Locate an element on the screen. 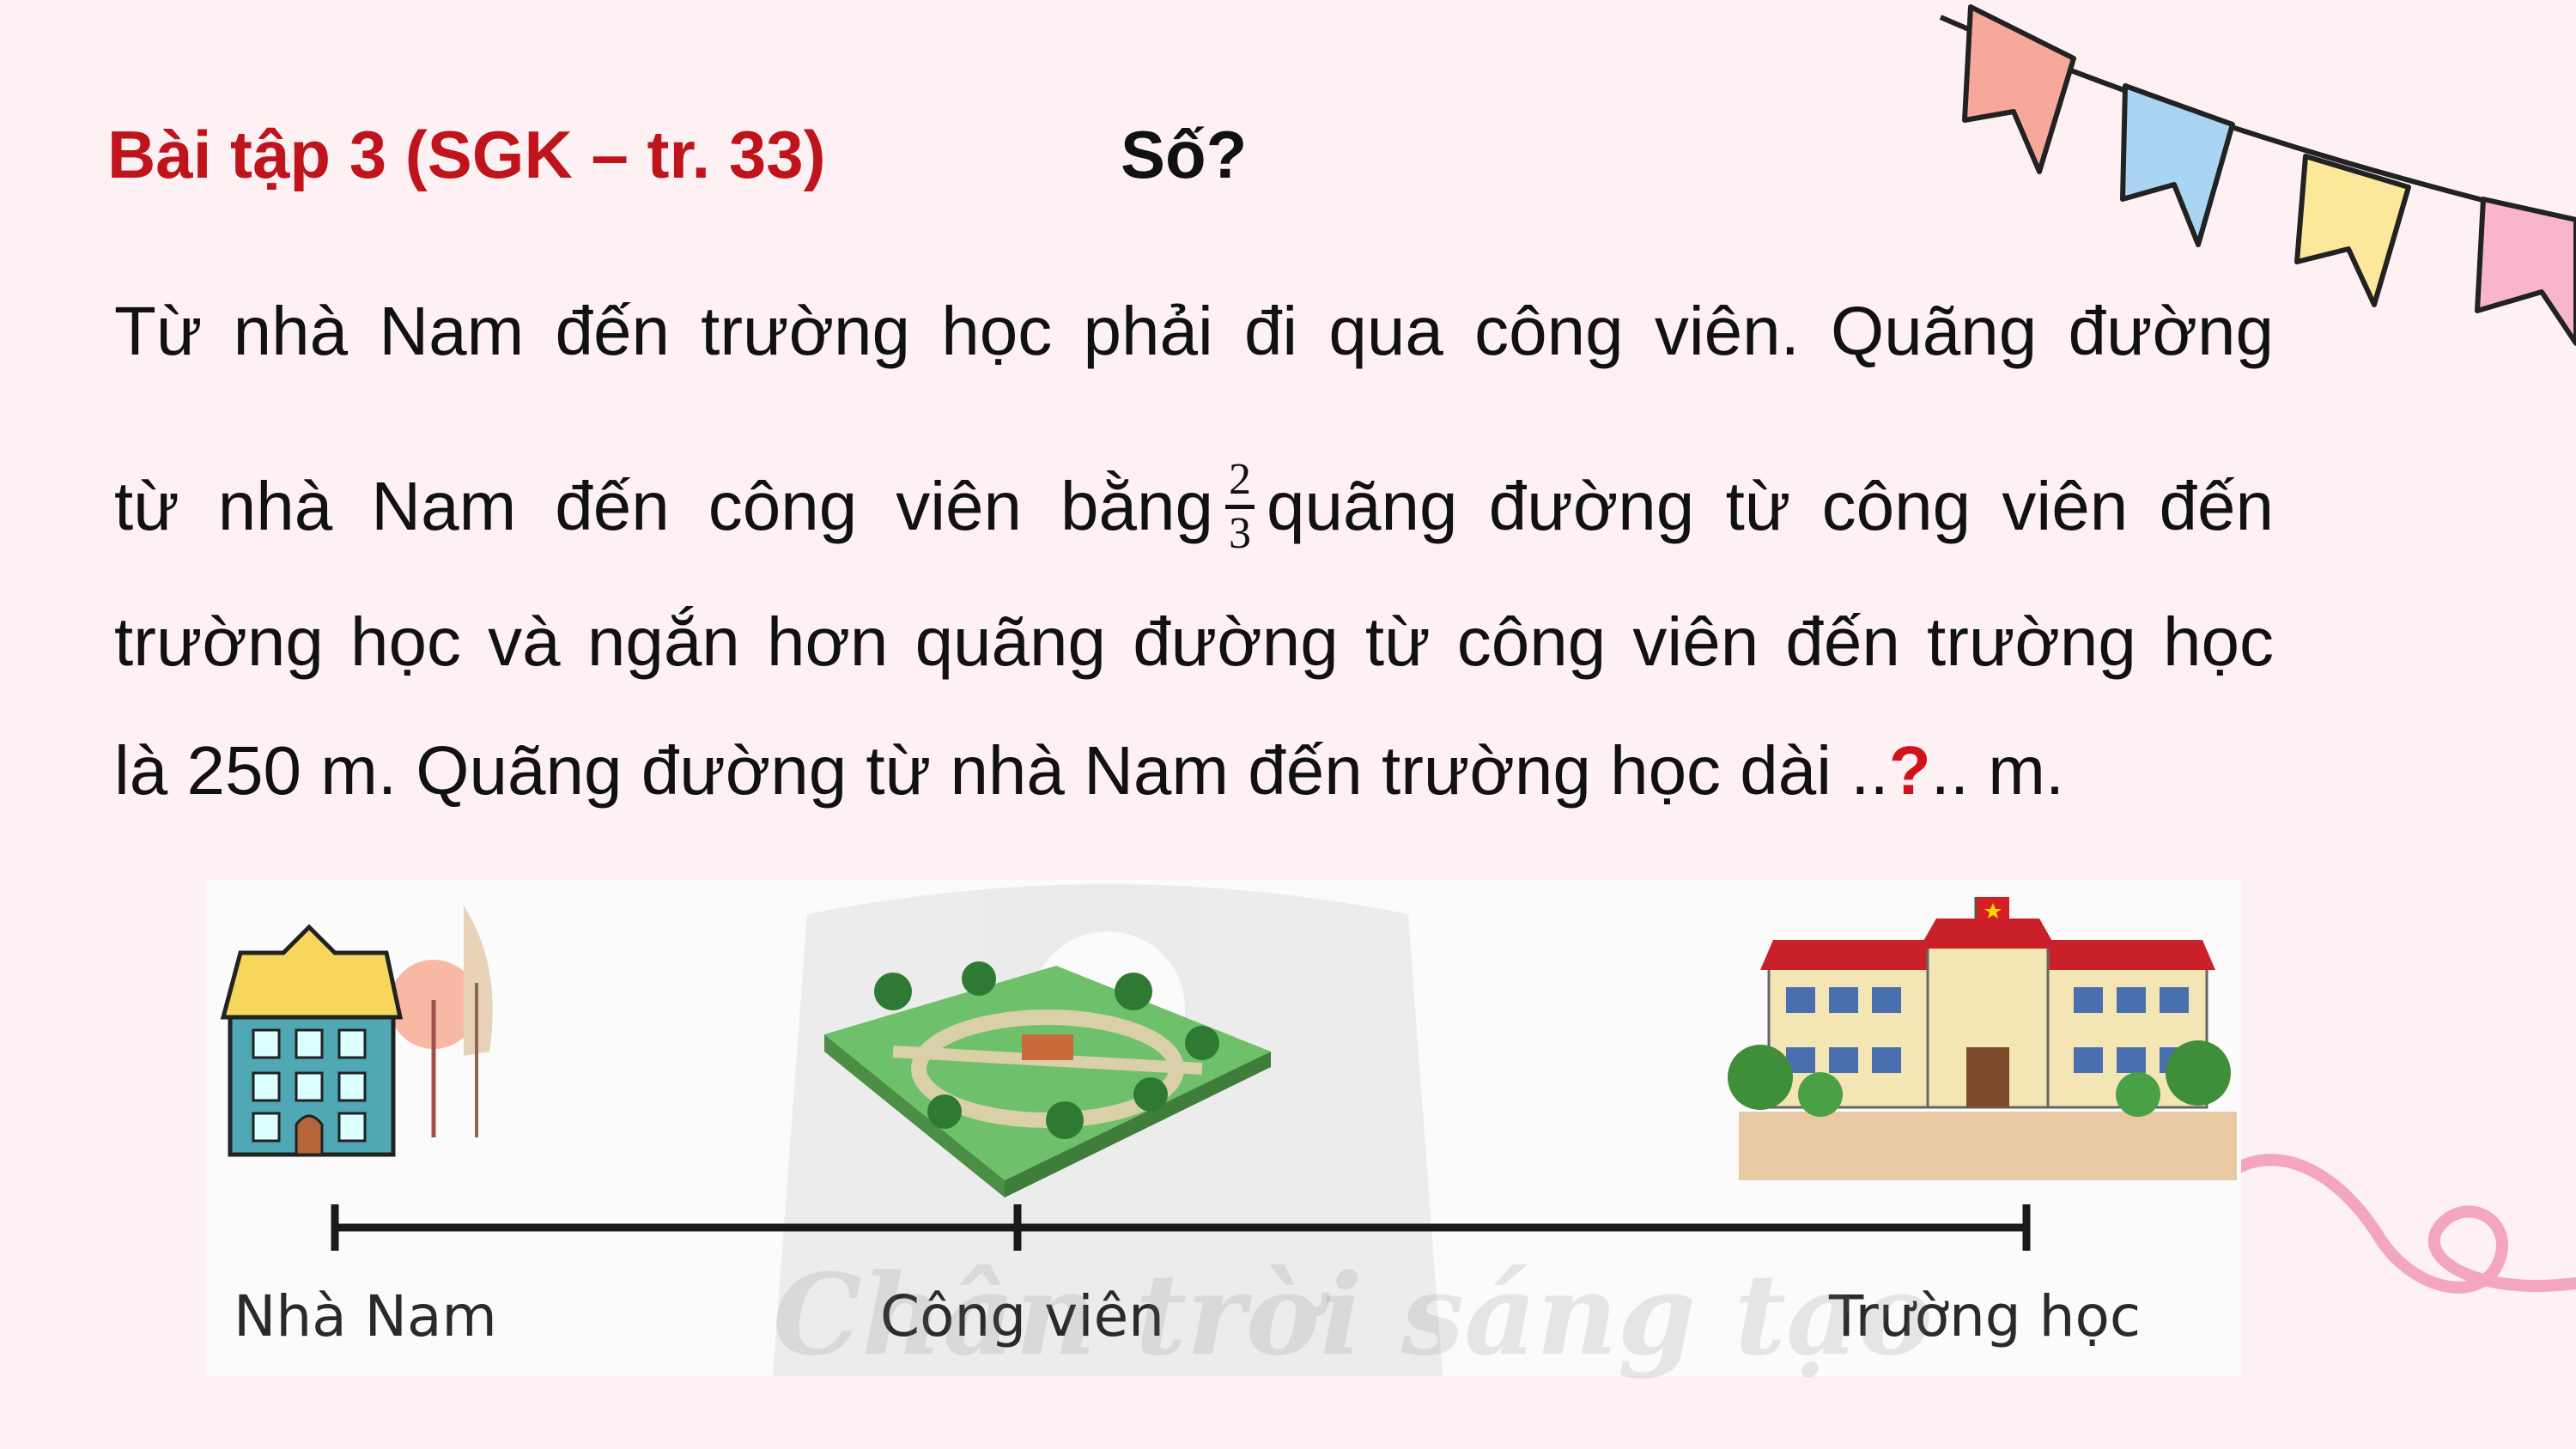  word: viên. is located at coordinates (1727, 331).